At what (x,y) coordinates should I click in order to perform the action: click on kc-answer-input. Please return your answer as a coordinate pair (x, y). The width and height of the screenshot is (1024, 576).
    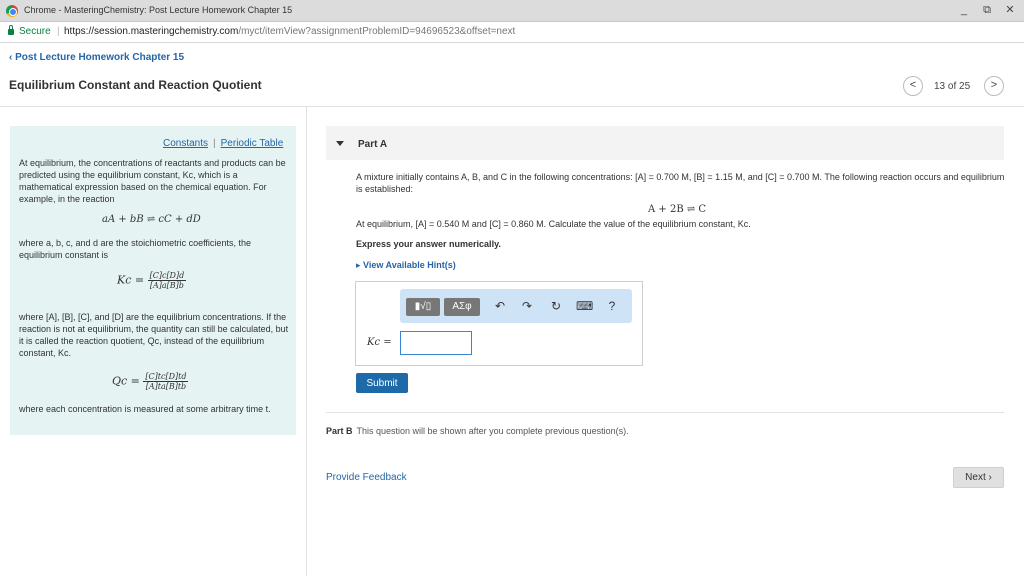
    Looking at the image, I should click on (436, 343).